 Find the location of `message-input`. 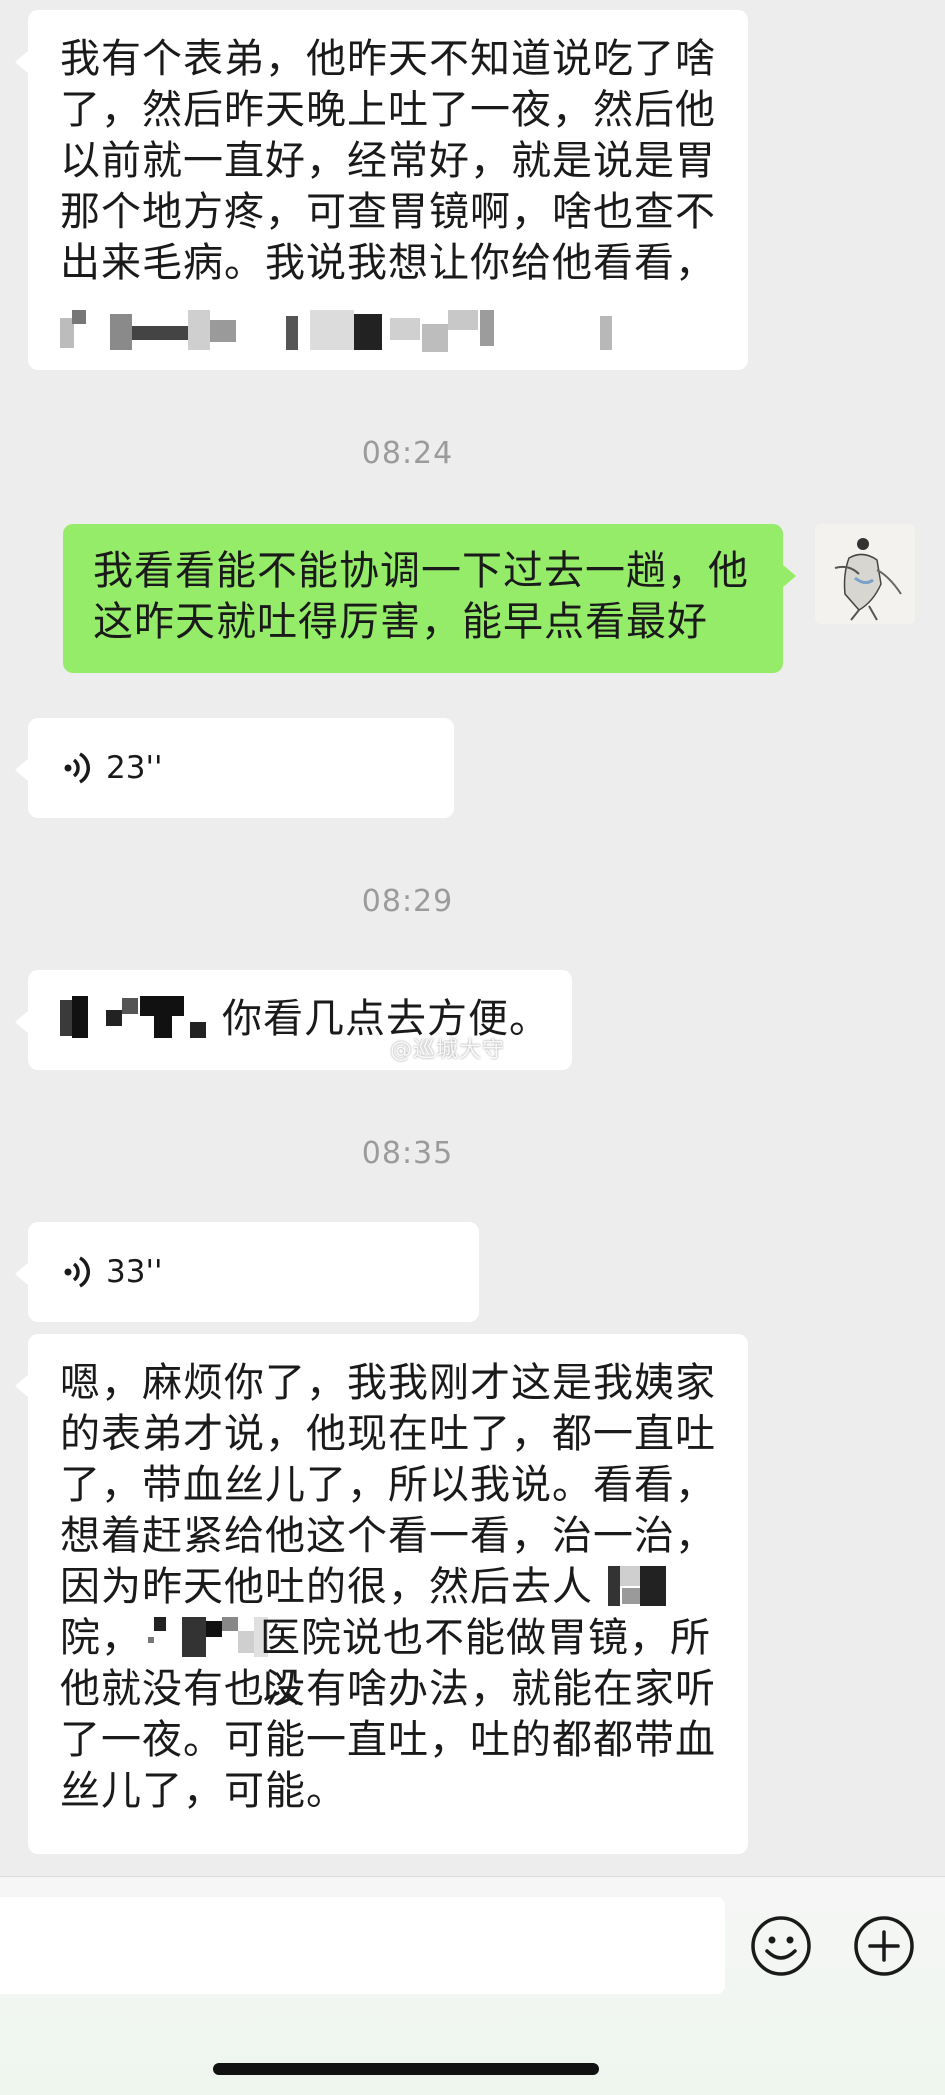

message-input is located at coordinates (362, 1945).